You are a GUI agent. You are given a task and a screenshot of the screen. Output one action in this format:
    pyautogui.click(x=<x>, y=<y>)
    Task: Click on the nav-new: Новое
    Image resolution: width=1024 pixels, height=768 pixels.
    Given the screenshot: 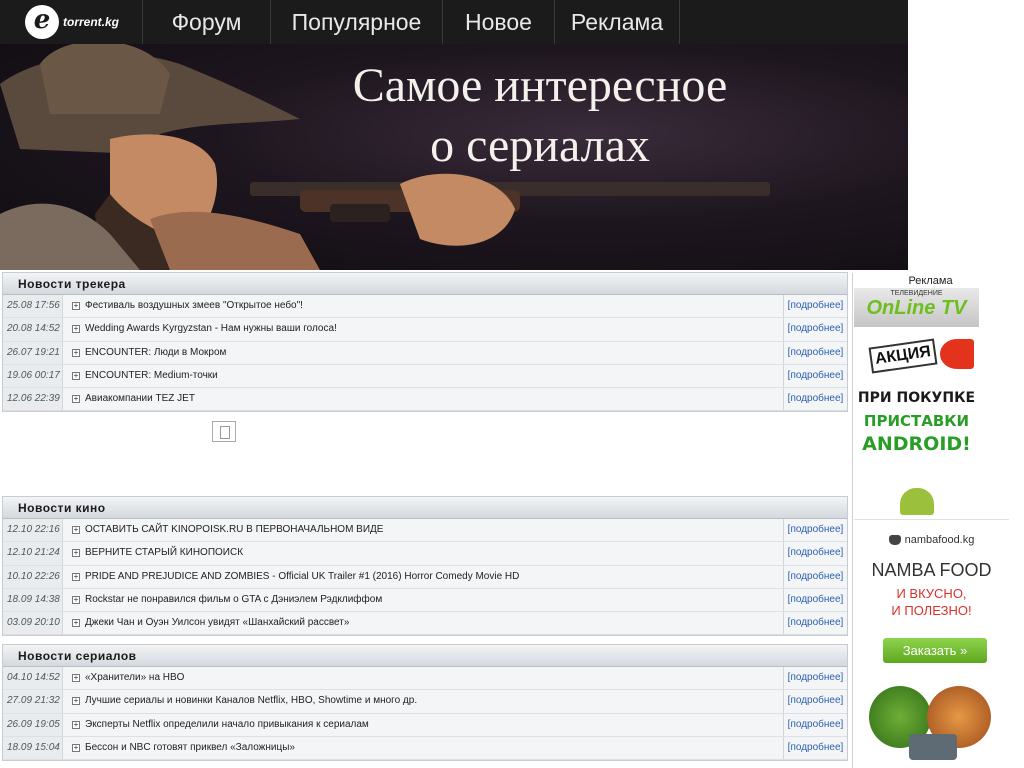 What is the action you would take?
    pyautogui.click(x=499, y=22)
    